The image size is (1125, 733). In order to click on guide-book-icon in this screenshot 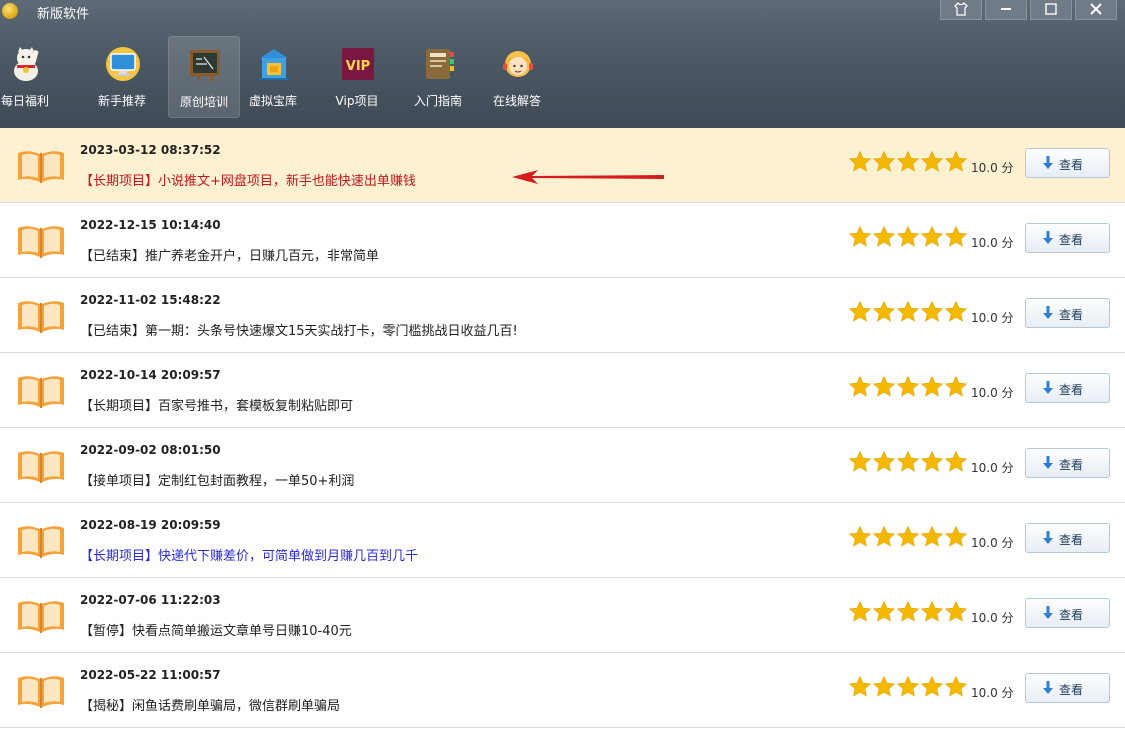, I will do `click(440, 64)`.